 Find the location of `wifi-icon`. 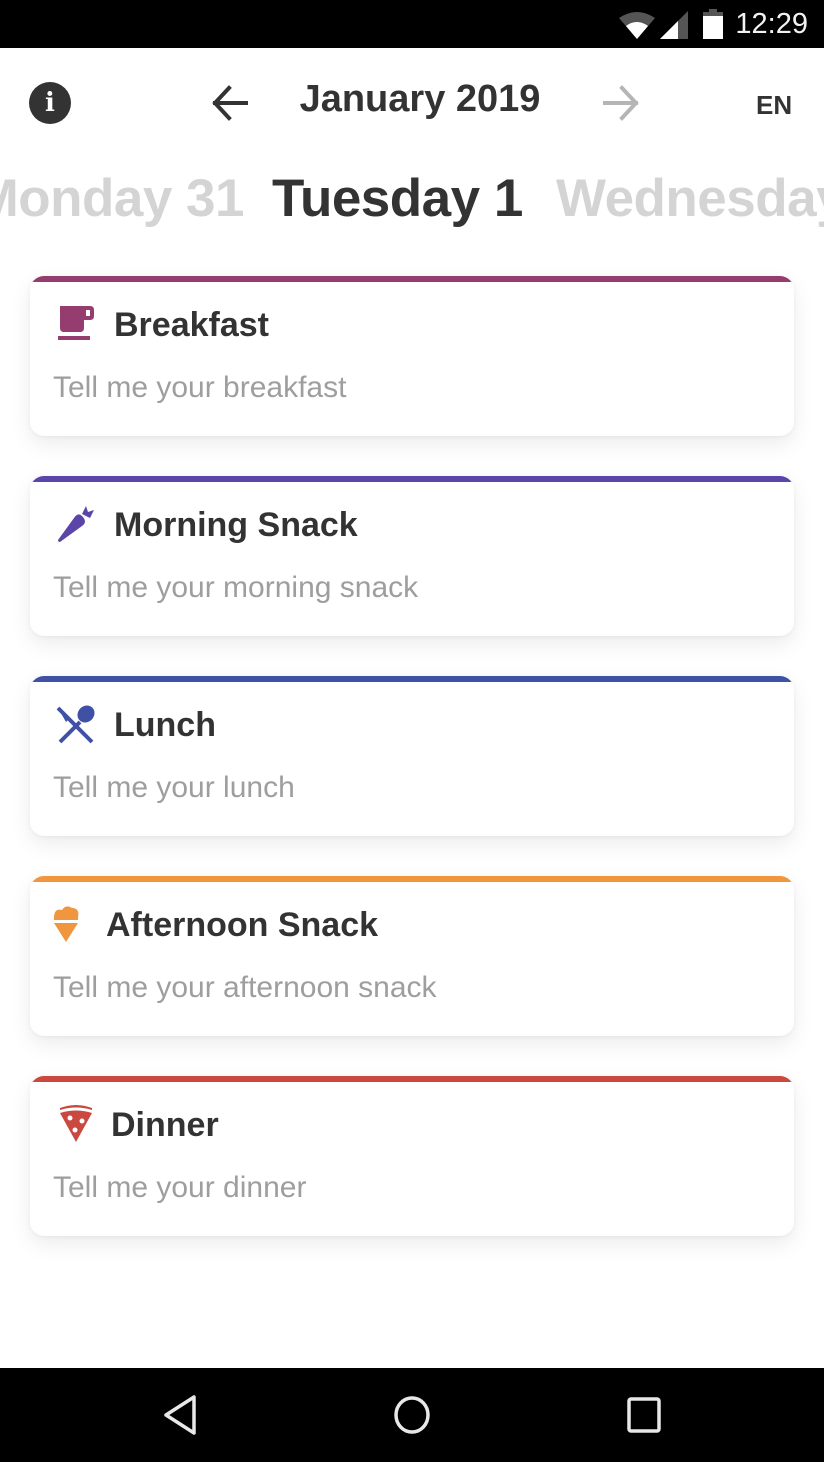

wifi-icon is located at coordinates (637, 25).